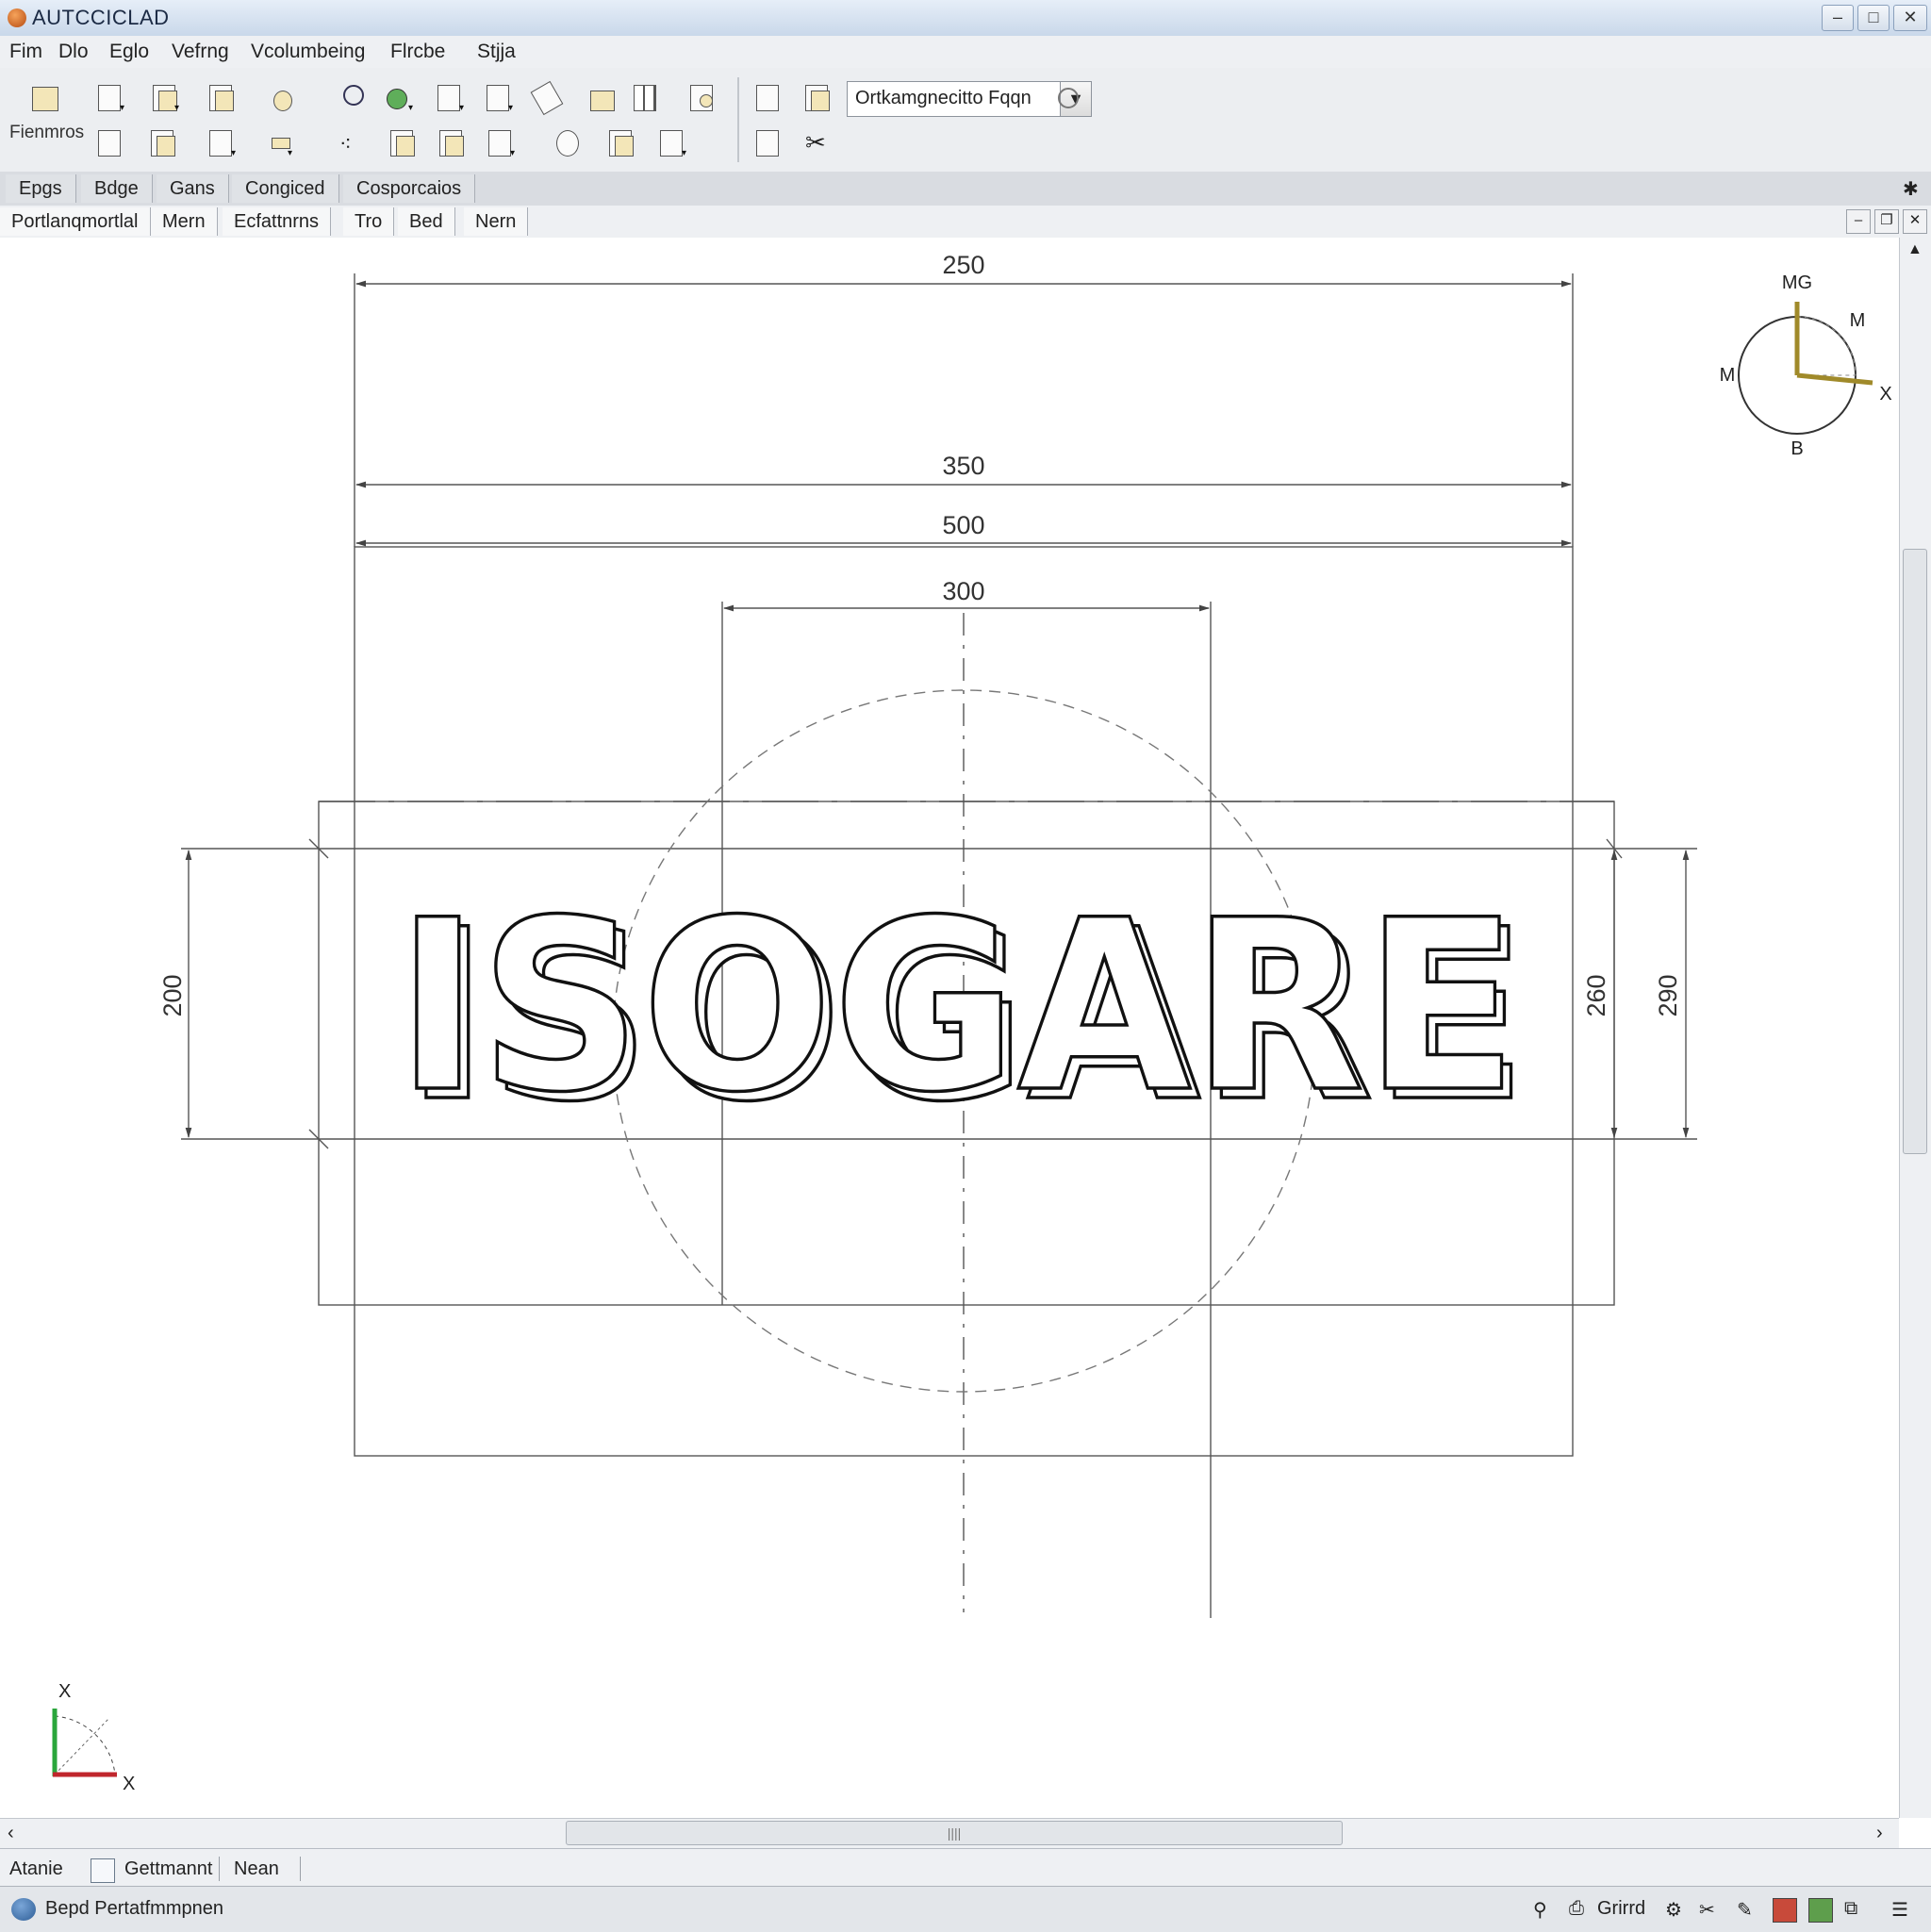 Image resolution: width=1931 pixels, height=1932 pixels. What do you see at coordinates (965, 18) in the screenshot?
I see `title-bar: AUTCCICLAD – □ ✕` at bounding box center [965, 18].